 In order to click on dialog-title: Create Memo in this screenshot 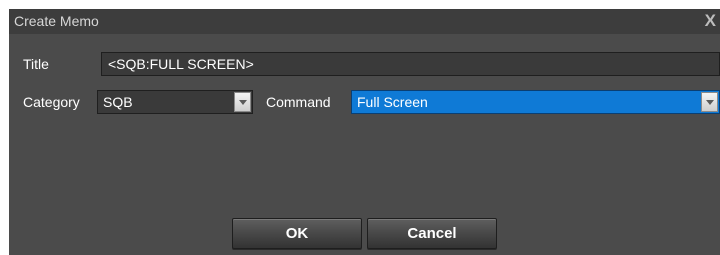, I will do `click(56, 21)`.